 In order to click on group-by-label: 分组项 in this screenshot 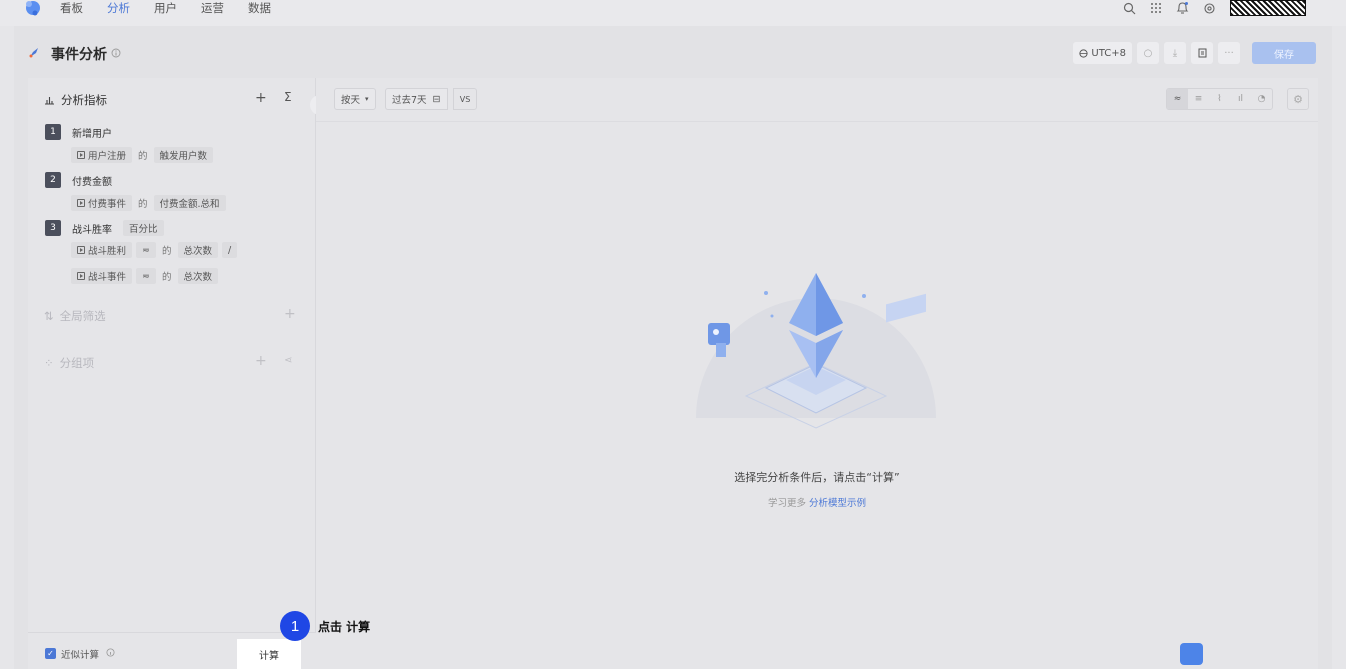, I will do `click(77, 363)`.